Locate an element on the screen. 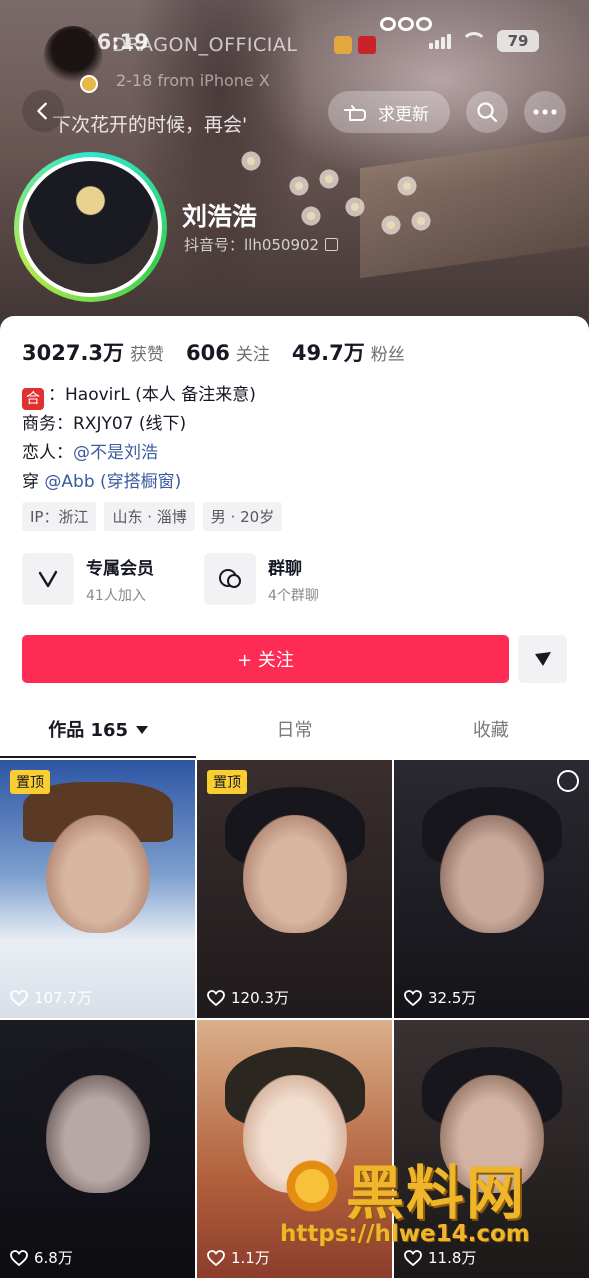 Image resolution: width=589 pixels, height=1280 pixels. like-count-text: 32.5万 is located at coordinates (452, 998).